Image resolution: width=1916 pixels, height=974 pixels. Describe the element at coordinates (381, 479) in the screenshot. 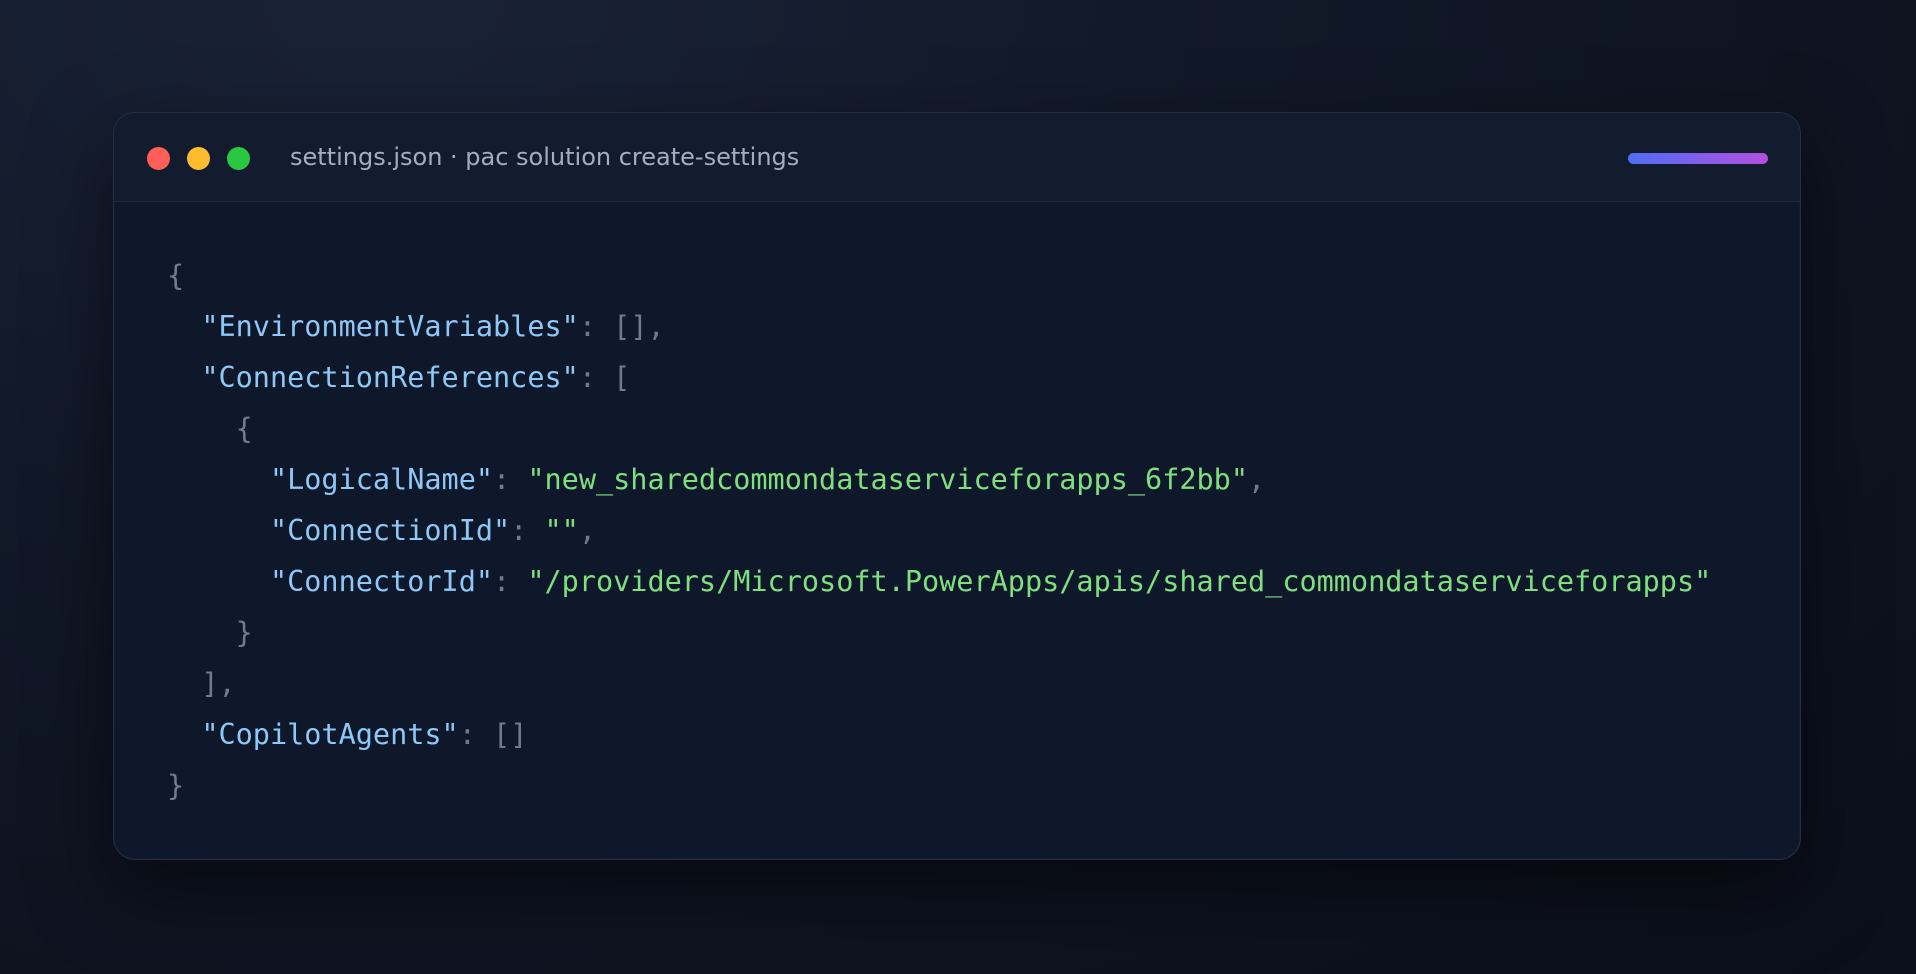

I see `json-key: "LogicalName"` at that location.